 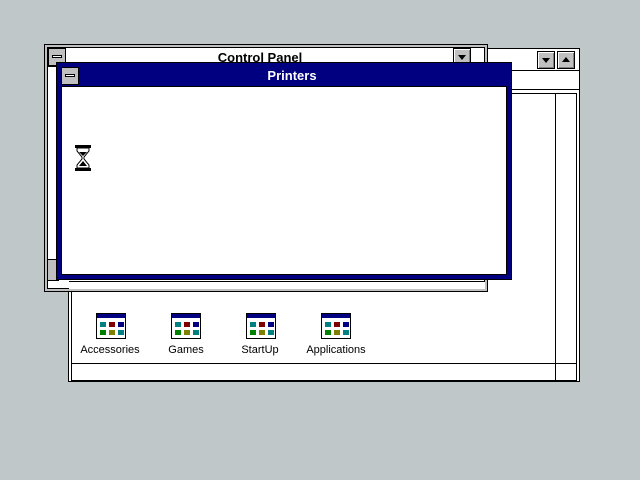 What do you see at coordinates (70, 76) in the screenshot?
I see `printers-system-menu-button` at bounding box center [70, 76].